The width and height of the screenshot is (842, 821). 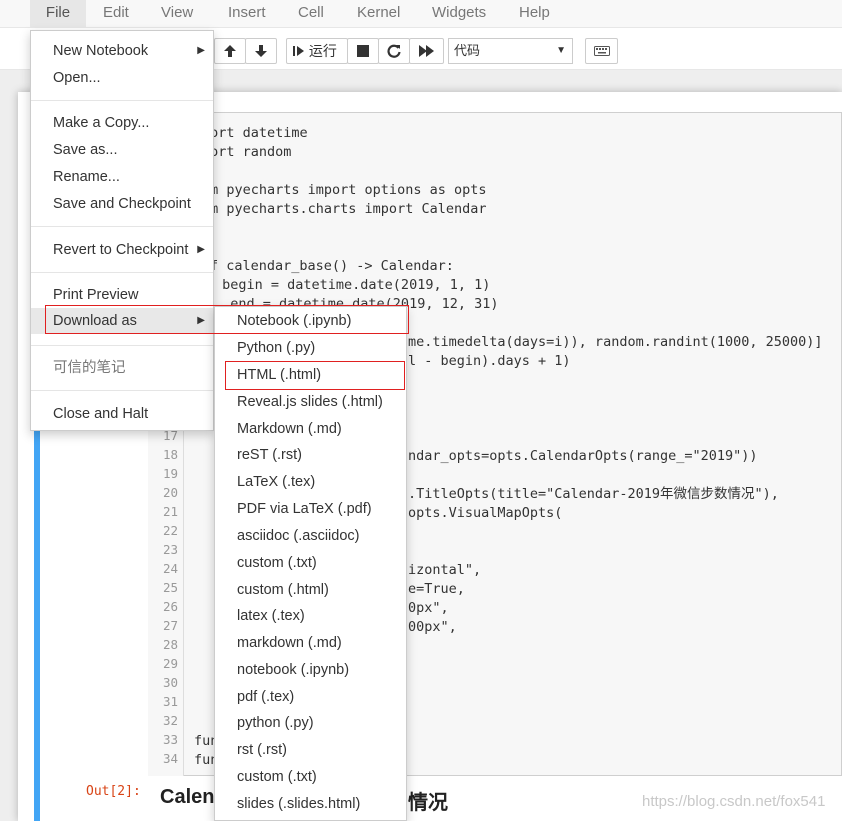 What do you see at coordinates (534, 14) in the screenshot?
I see `menu-help: Help` at bounding box center [534, 14].